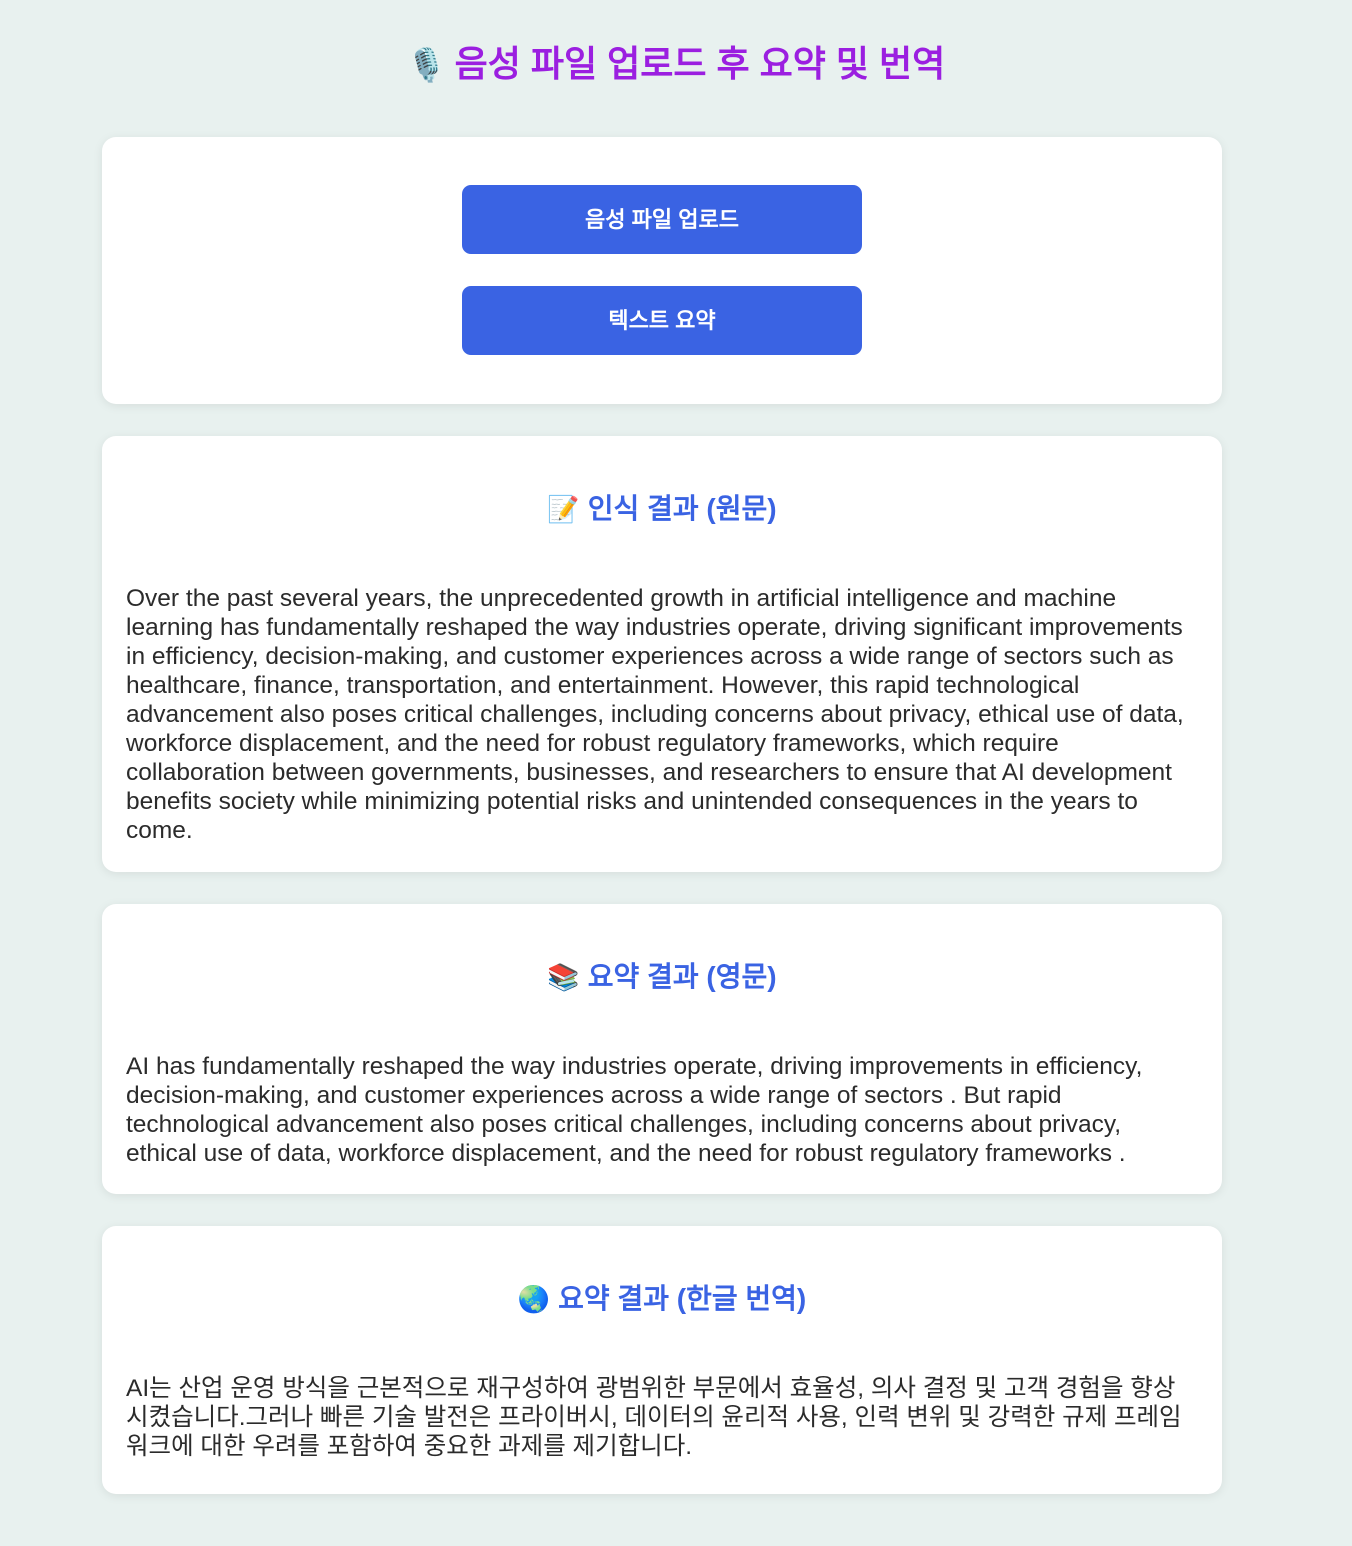 This screenshot has height=1546, width=1352. I want to click on english-summary-heading-text: 요약 결과 (영문), so click(682, 976).